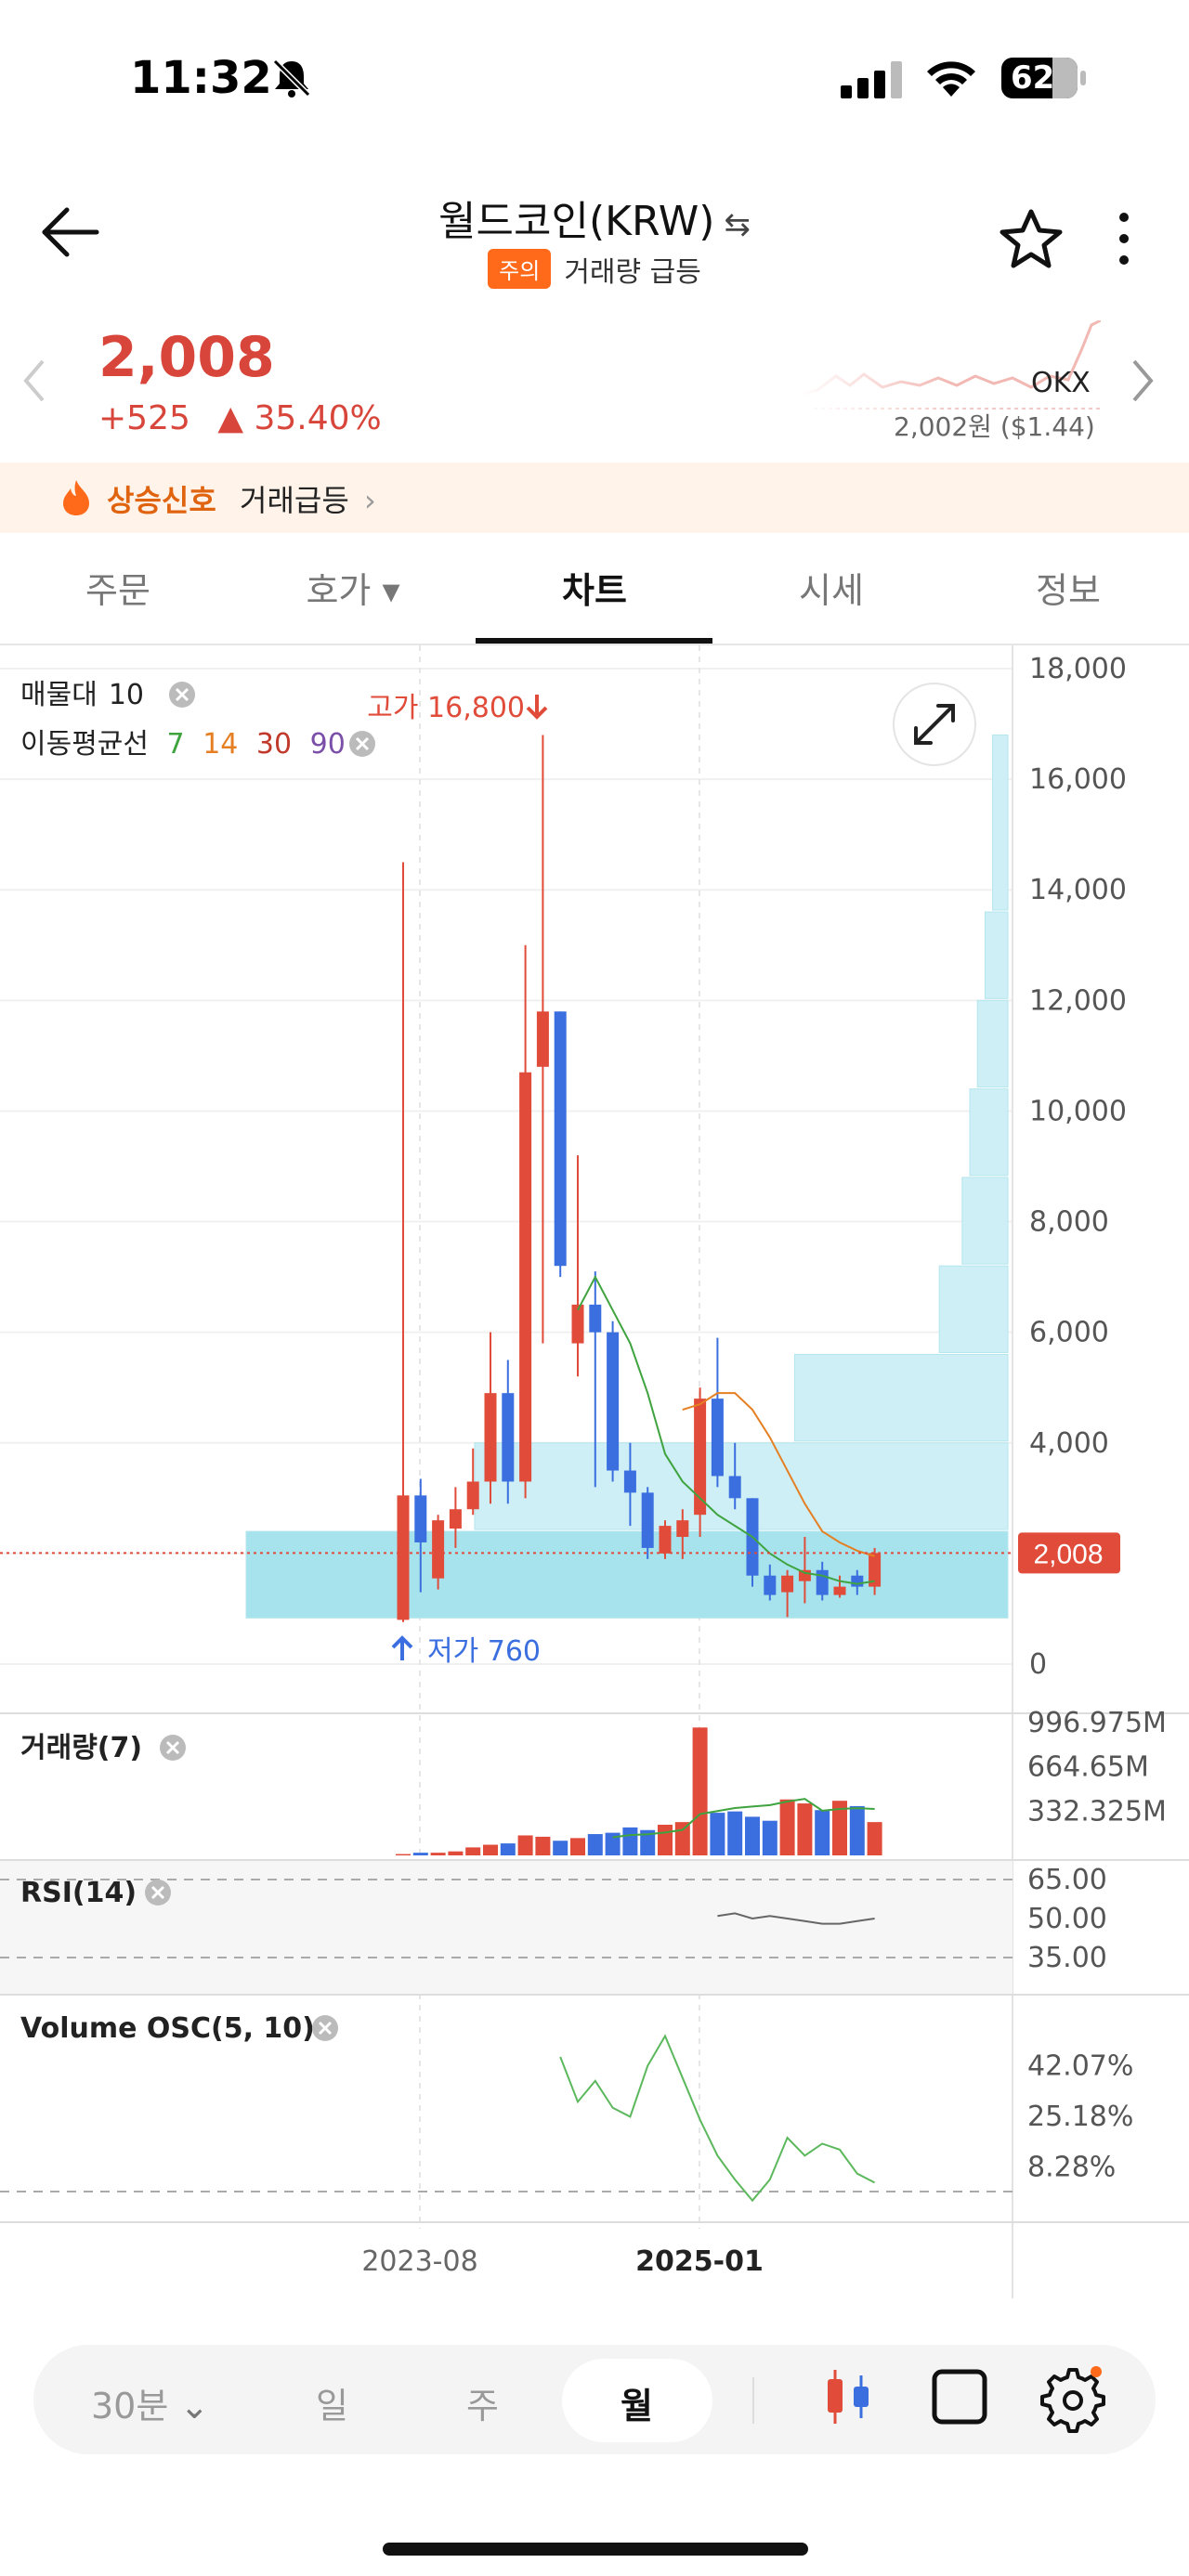 This screenshot has height=2576, width=1189. What do you see at coordinates (39, 386) in the screenshot?
I see `prev-coin-button` at bounding box center [39, 386].